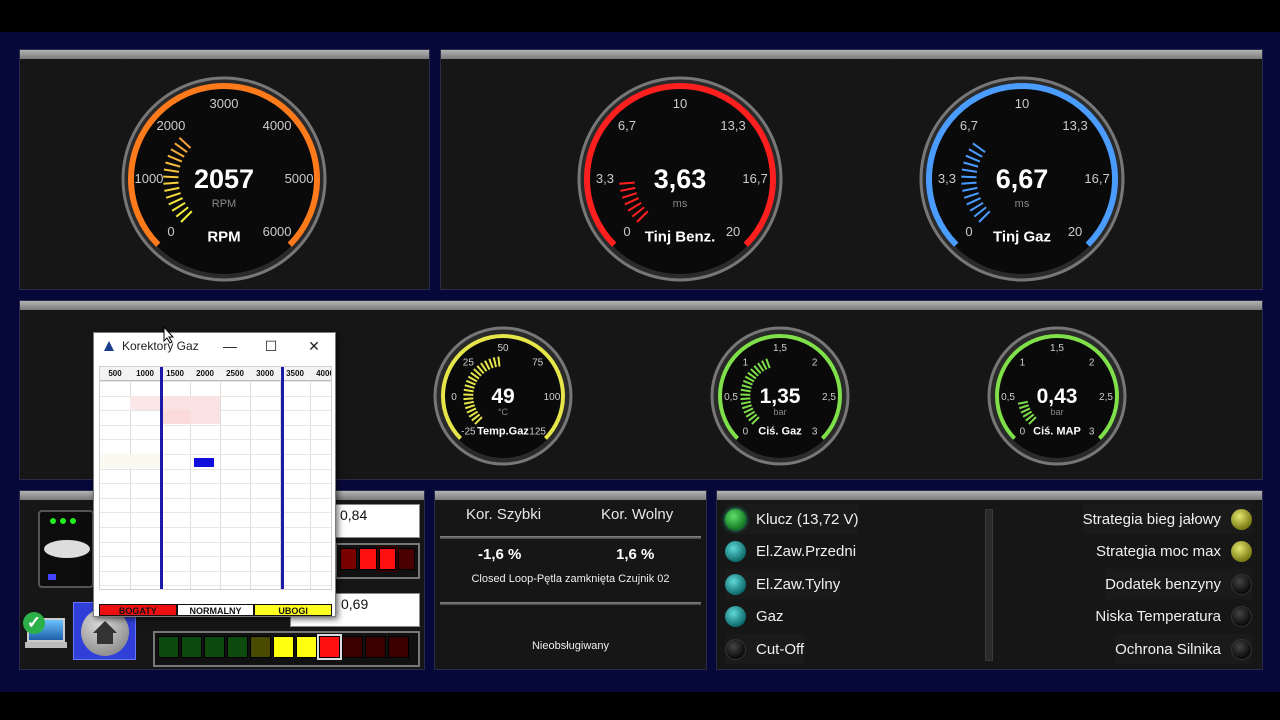  I want to click on status-label: Strategia bieg jałowy, so click(1151, 519).